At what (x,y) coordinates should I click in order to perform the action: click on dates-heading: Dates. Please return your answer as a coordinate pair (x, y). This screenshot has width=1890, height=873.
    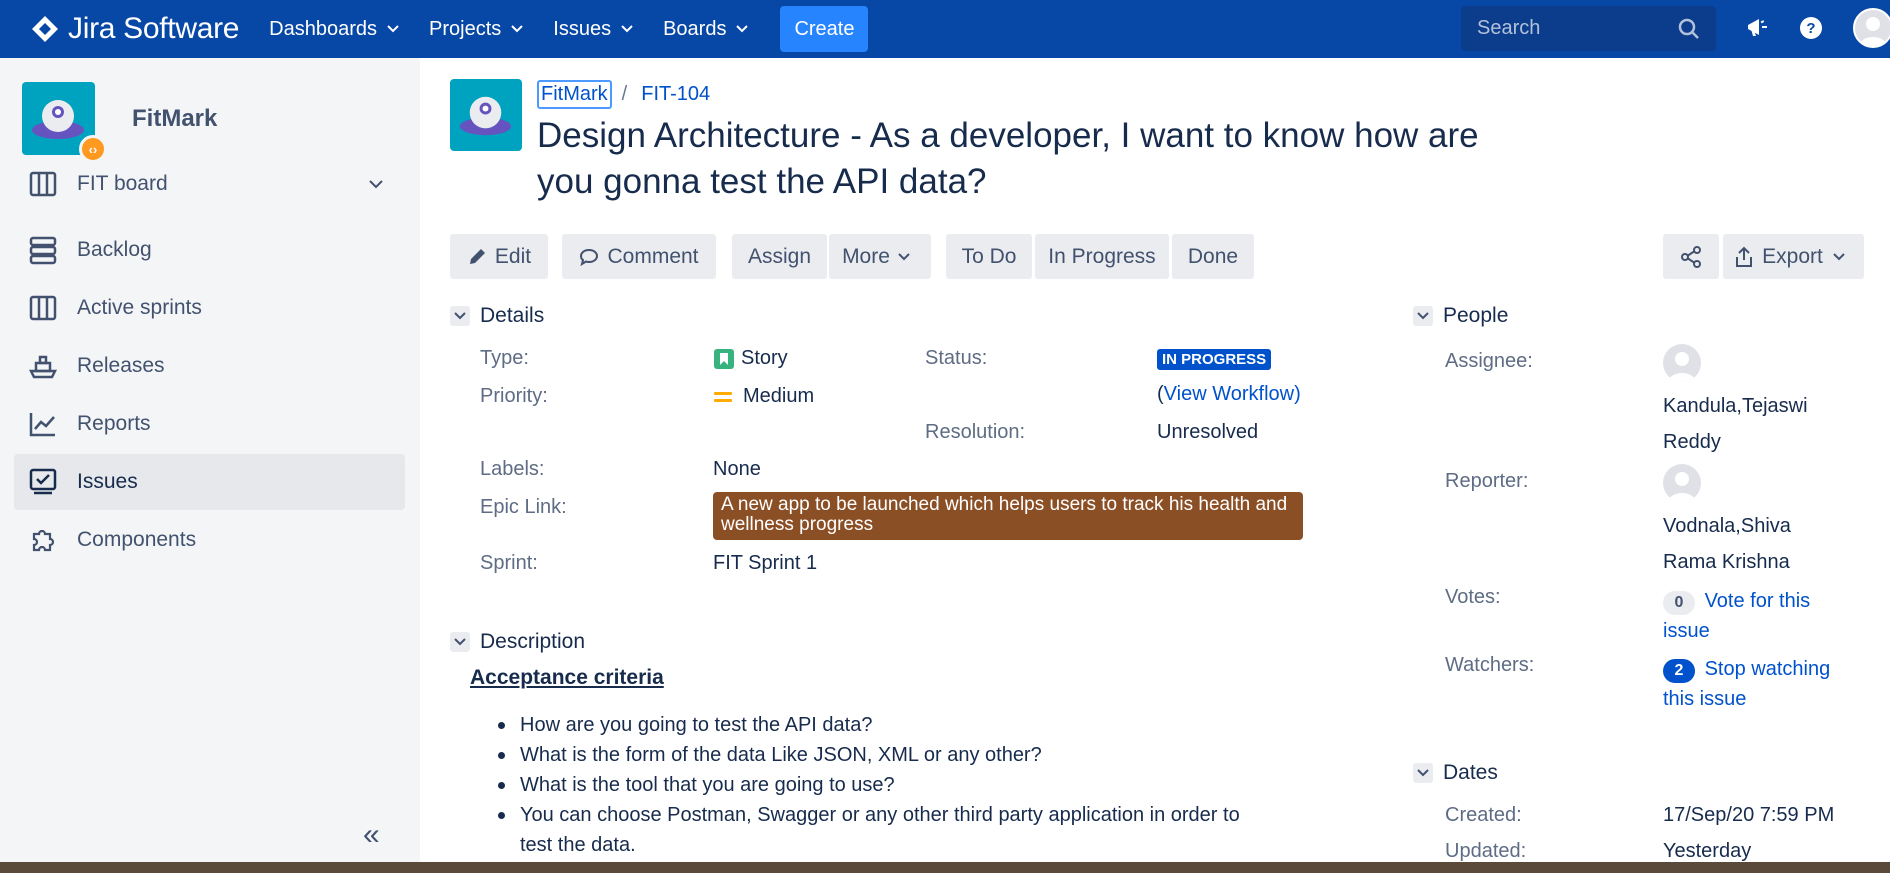
    Looking at the image, I should click on (1470, 772).